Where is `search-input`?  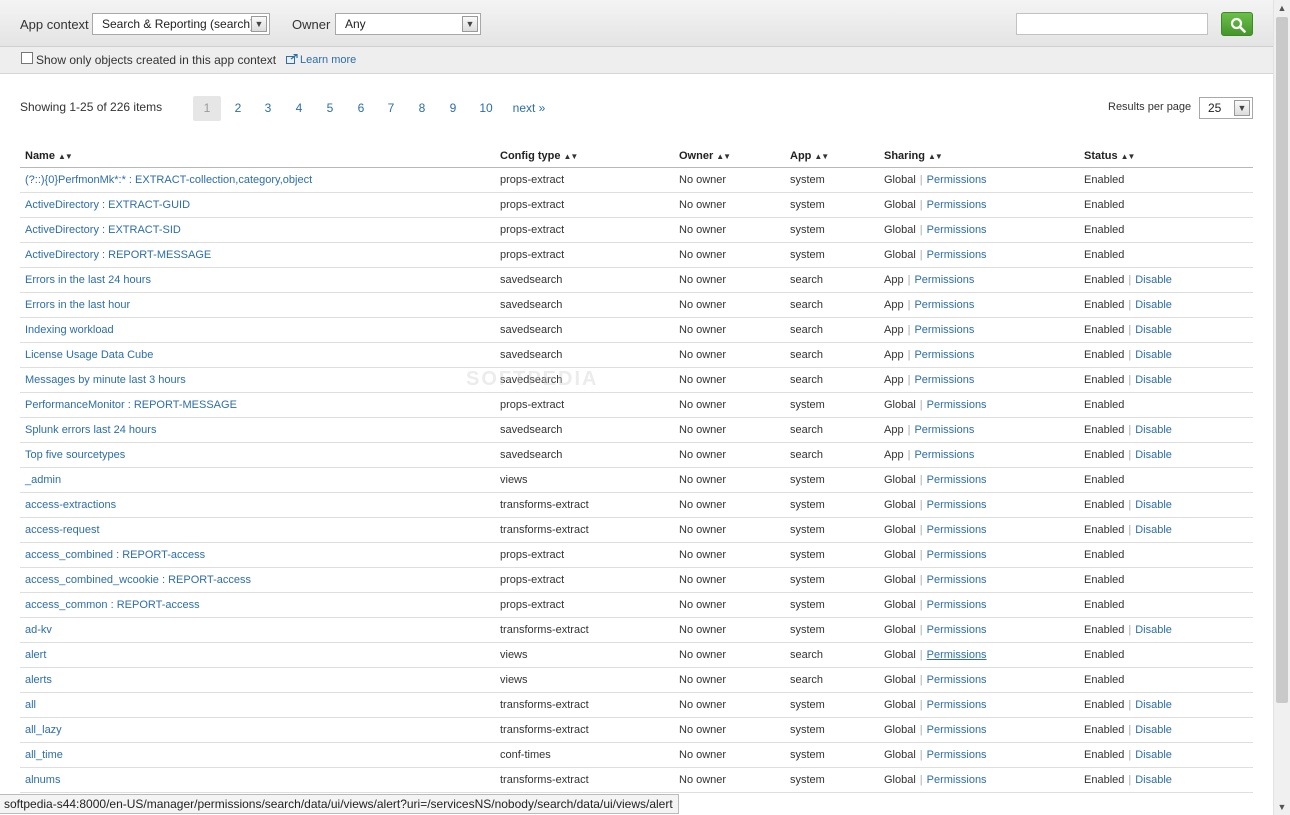 search-input is located at coordinates (1112, 24).